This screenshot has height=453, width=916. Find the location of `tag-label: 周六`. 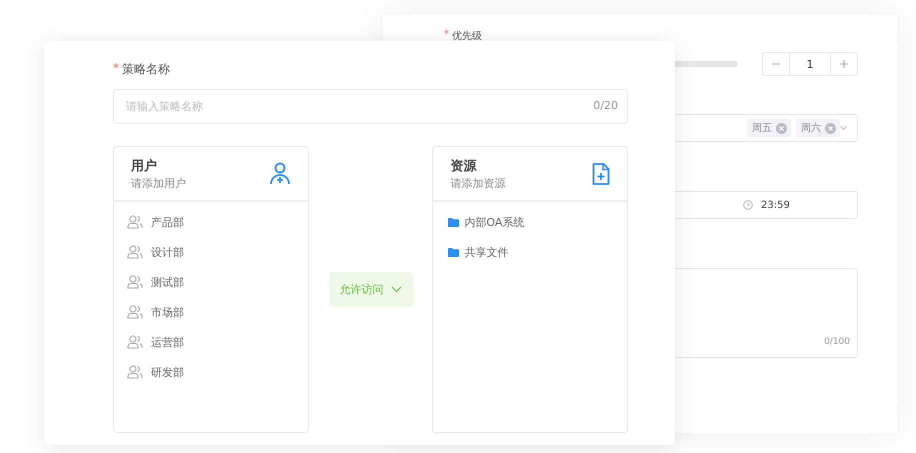

tag-label: 周六 is located at coordinates (811, 128).